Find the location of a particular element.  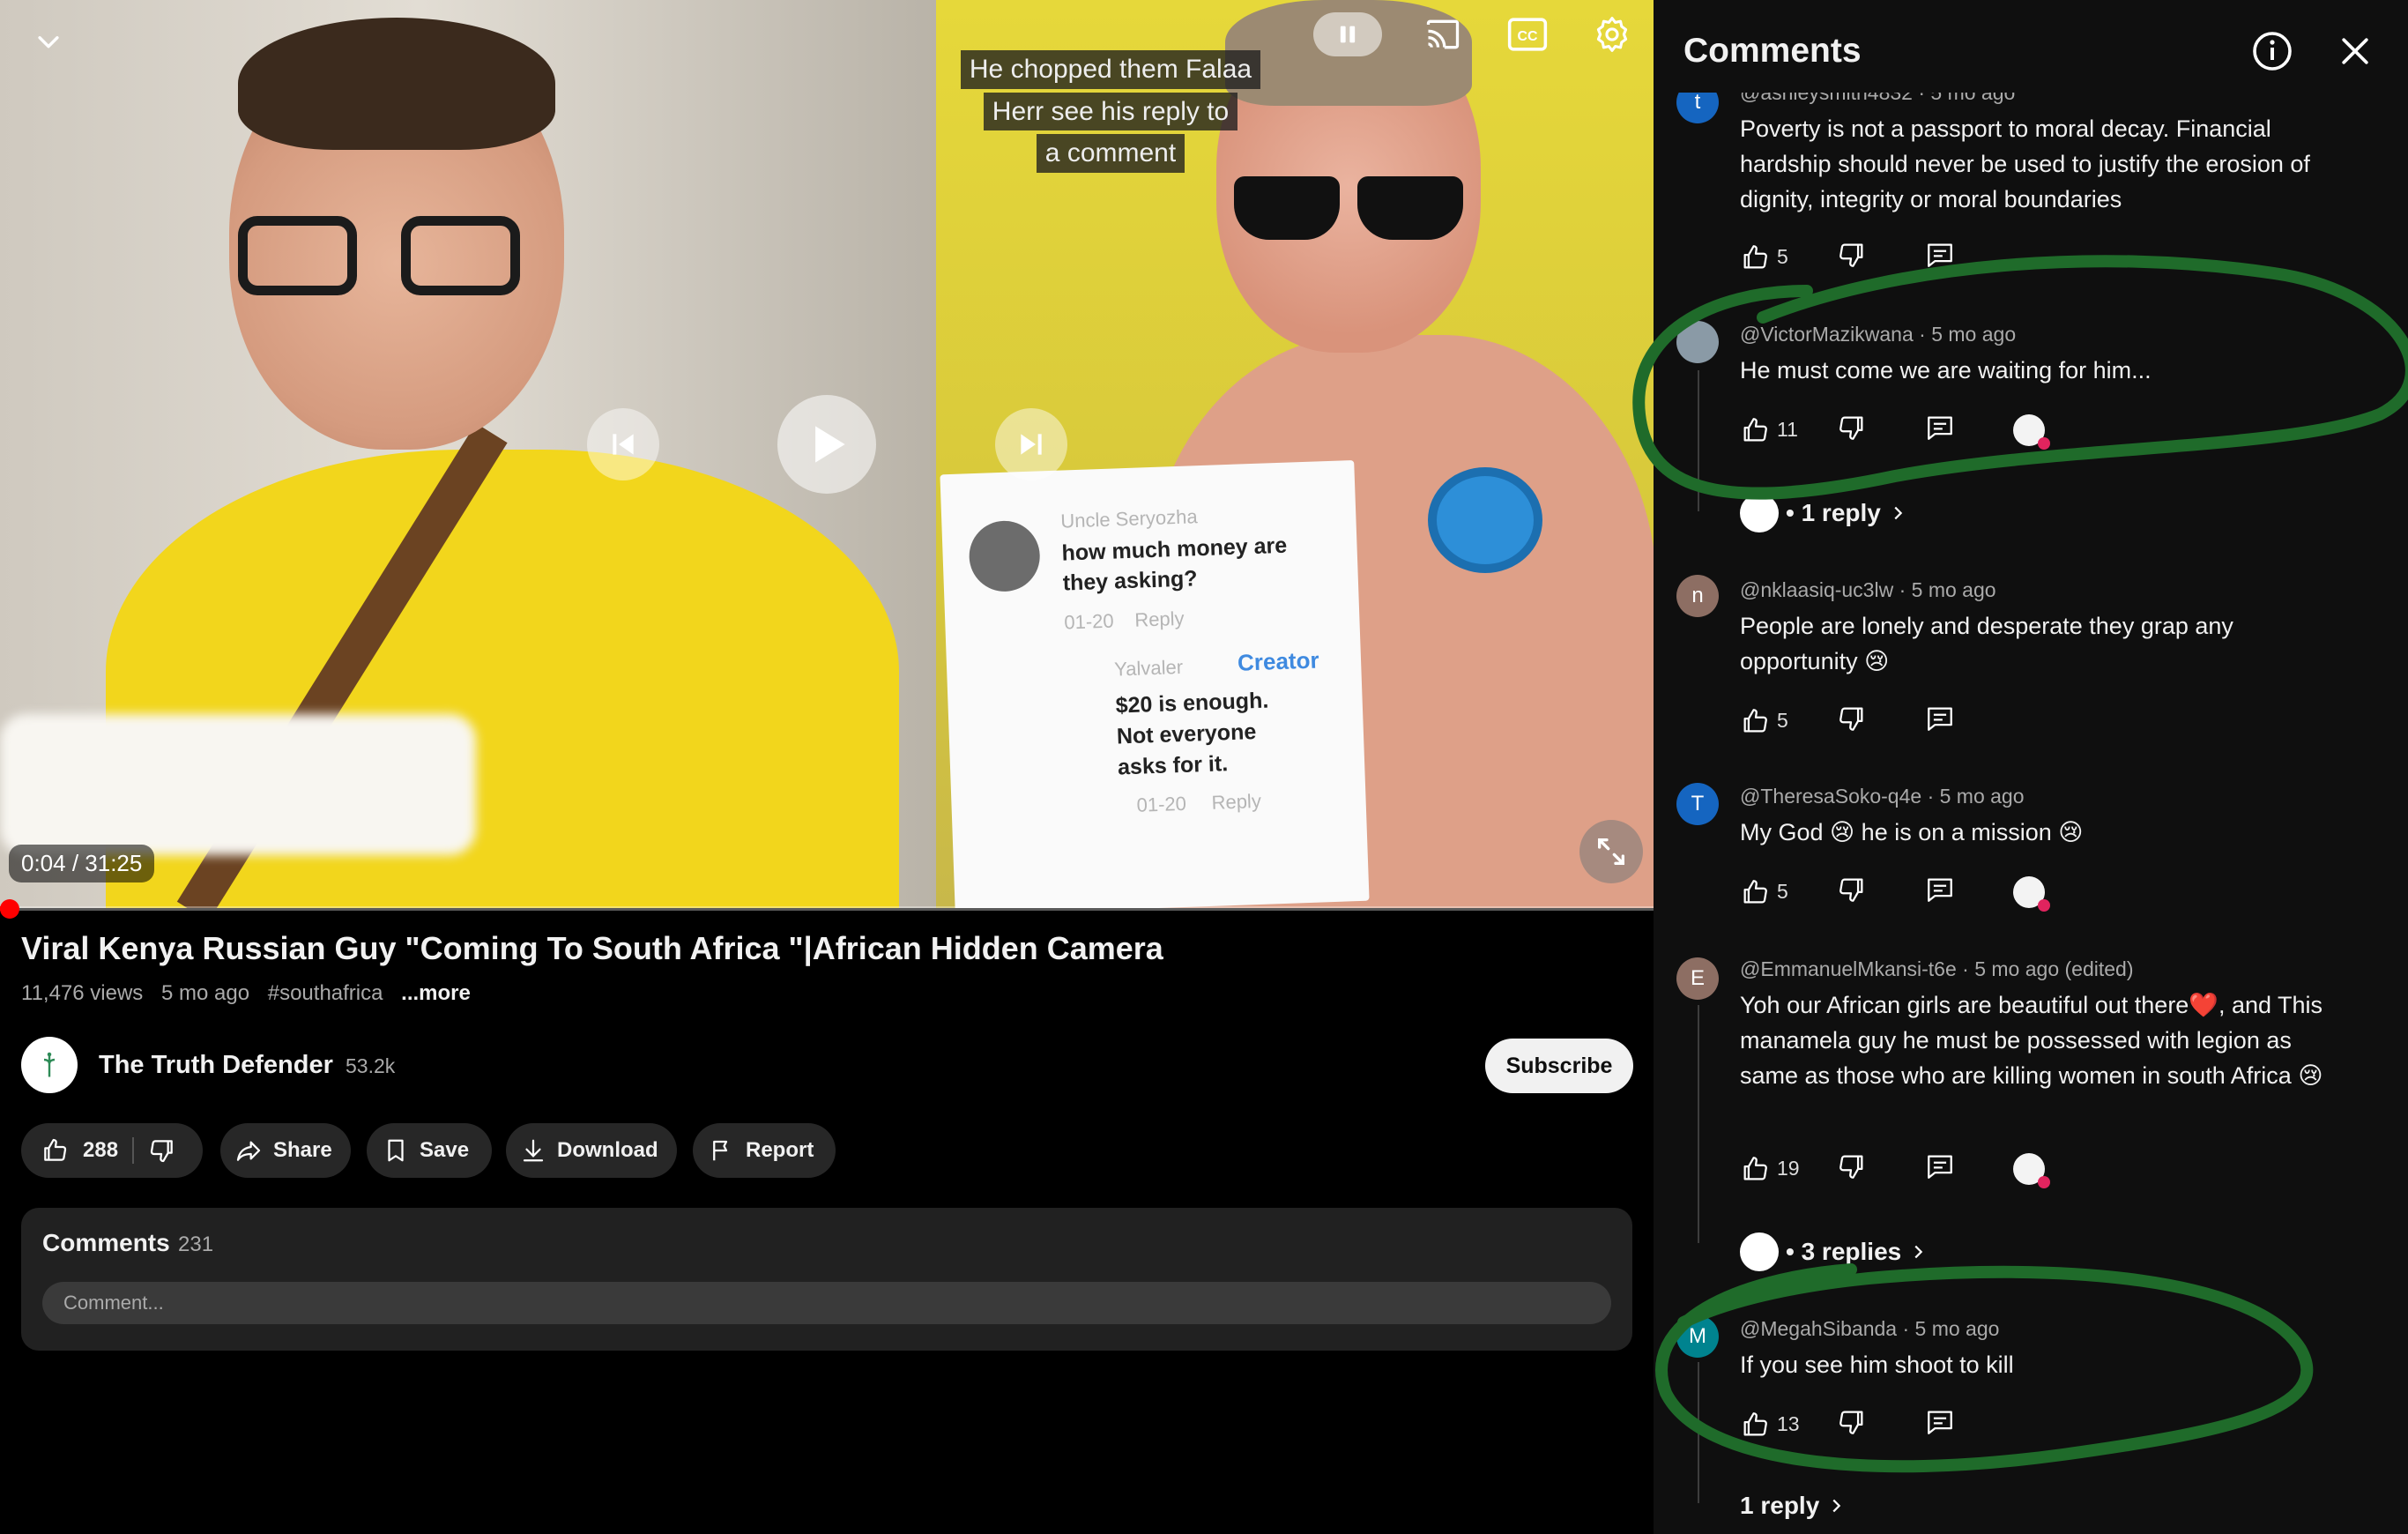

comment-actions: 5 is located at coordinates (1876, 721).